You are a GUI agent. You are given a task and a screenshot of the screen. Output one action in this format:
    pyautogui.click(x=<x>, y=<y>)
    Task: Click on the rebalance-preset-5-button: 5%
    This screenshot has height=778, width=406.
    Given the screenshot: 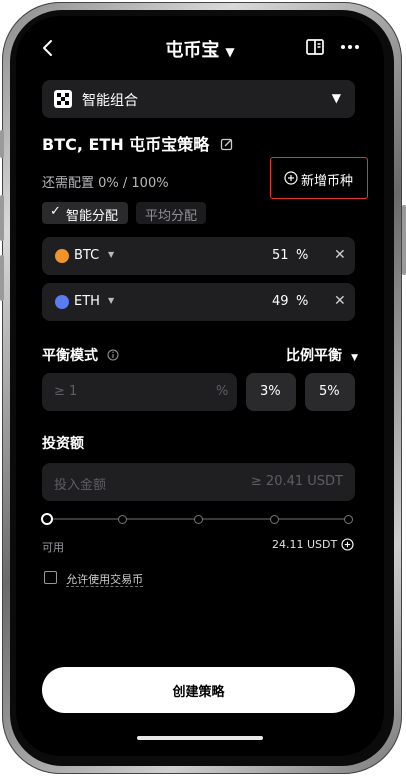 What is the action you would take?
    pyautogui.click(x=330, y=392)
    